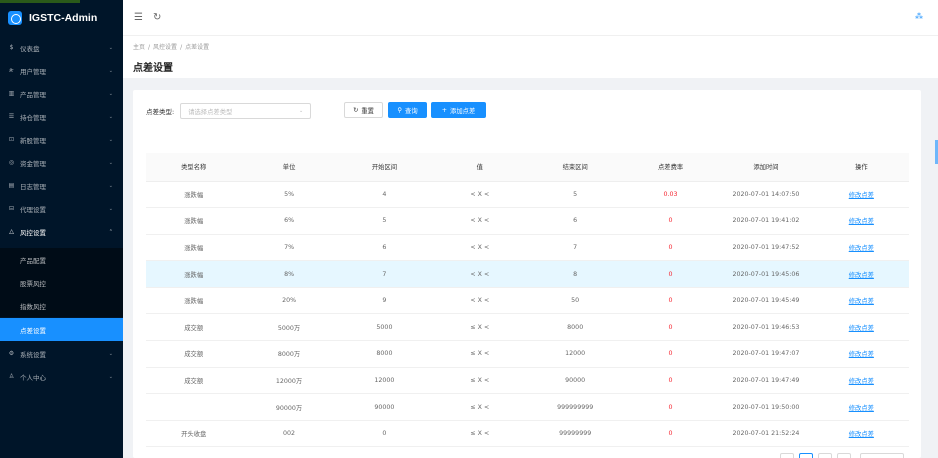 This screenshot has width=938, height=458. Describe the element at coordinates (33, 260) in the screenshot. I see `submenu-item-label: 产品配置` at that location.